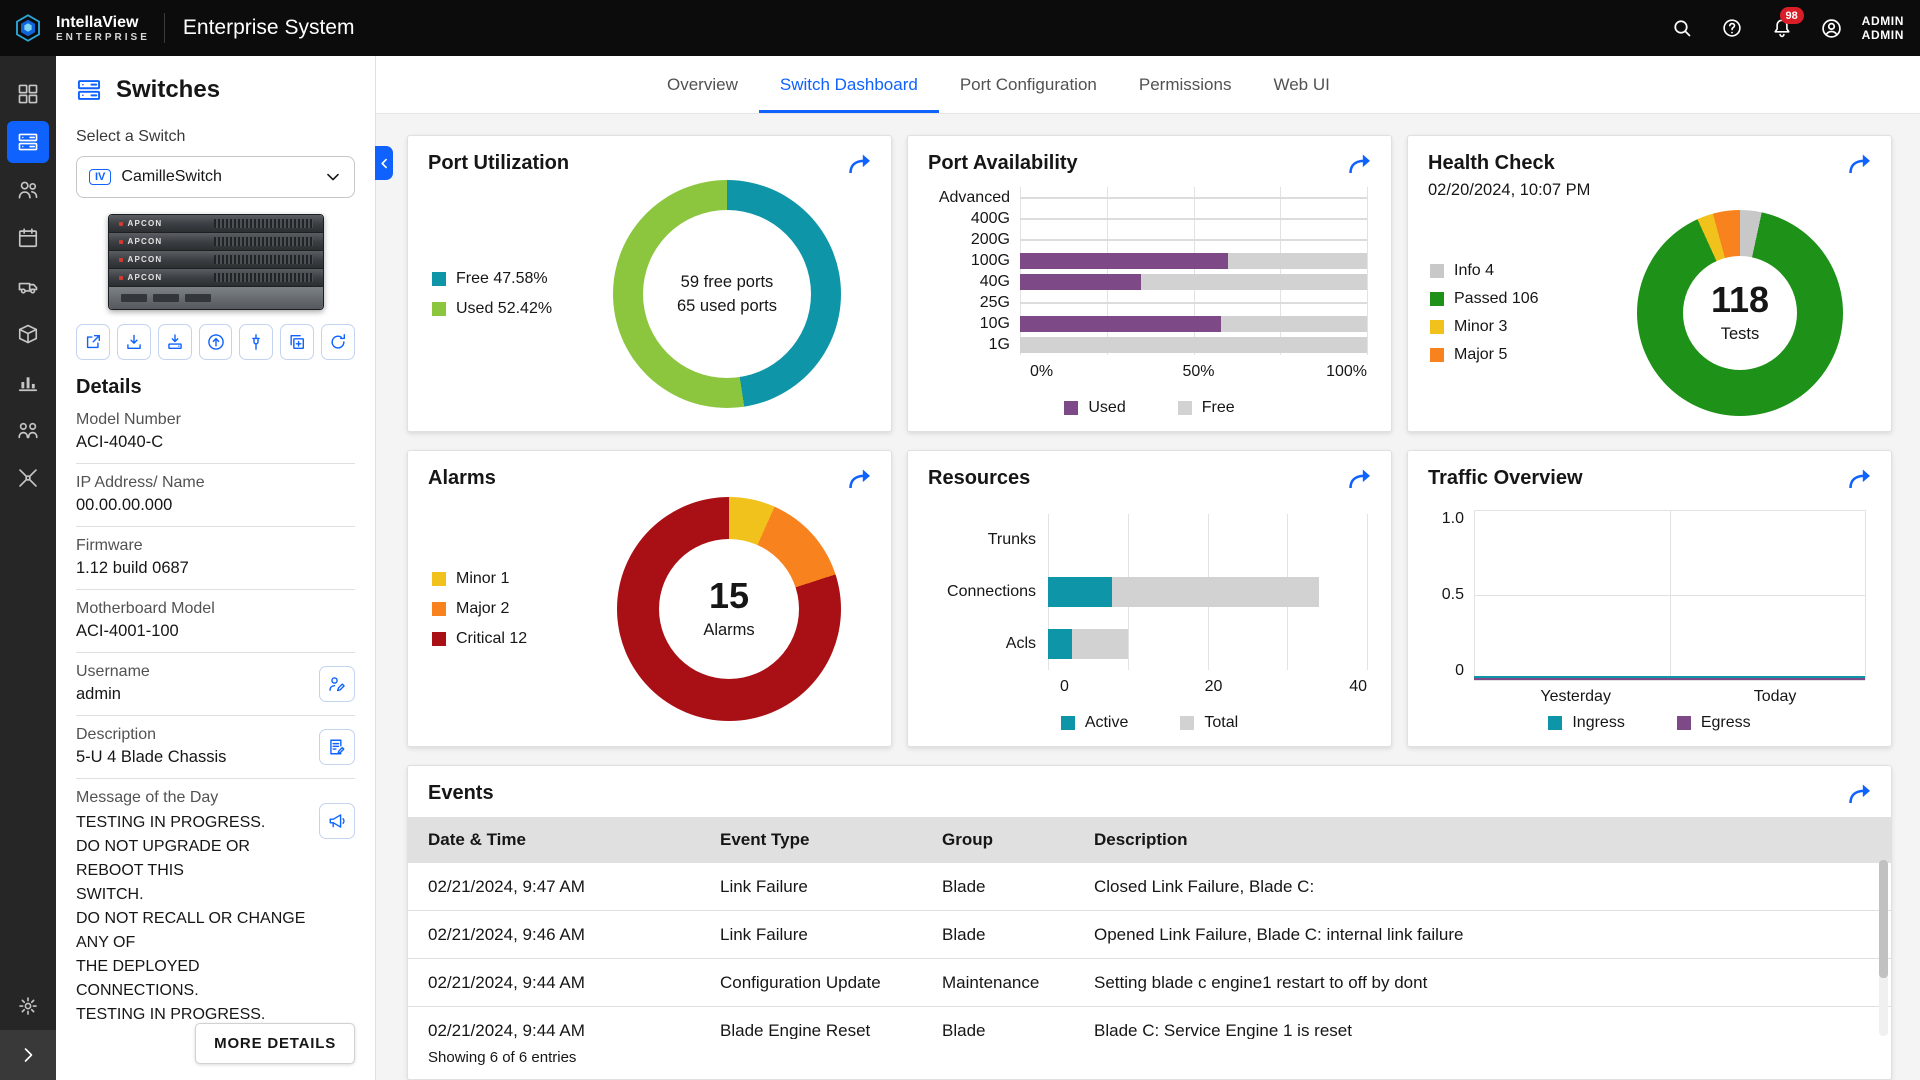 Image resolution: width=1920 pixels, height=1080 pixels. What do you see at coordinates (191, 930) in the screenshot?
I see `motd-line: DO NOT RECALL OR CHANGE ANY OF` at bounding box center [191, 930].